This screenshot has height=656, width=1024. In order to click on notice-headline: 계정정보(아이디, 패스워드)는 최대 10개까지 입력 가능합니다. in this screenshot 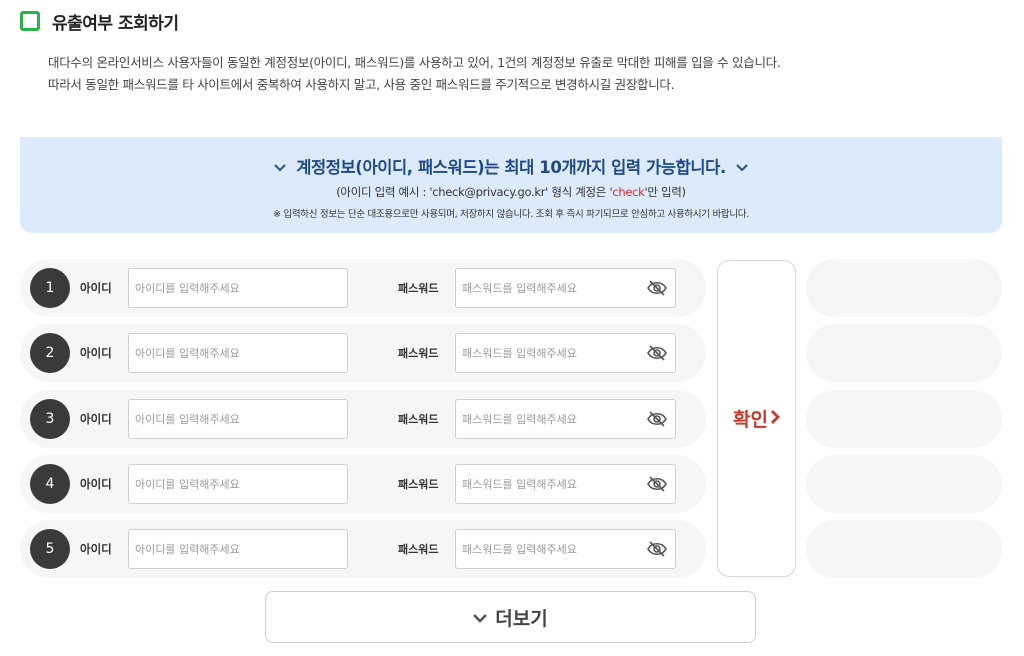, I will do `click(511, 166)`.